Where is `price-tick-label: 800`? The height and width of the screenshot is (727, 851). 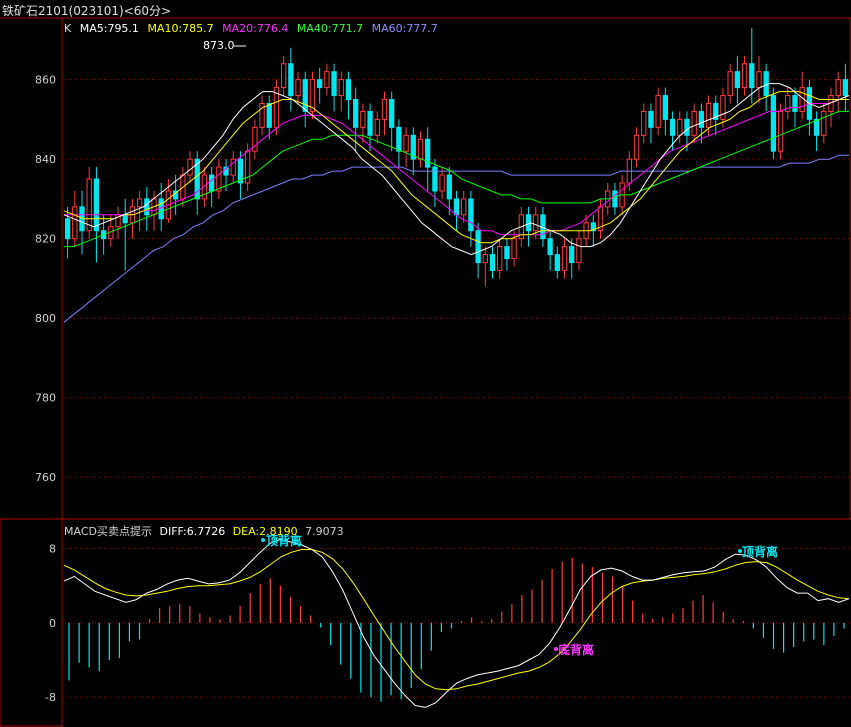
price-tick-label: 800 is located at coordinates (45, 318).